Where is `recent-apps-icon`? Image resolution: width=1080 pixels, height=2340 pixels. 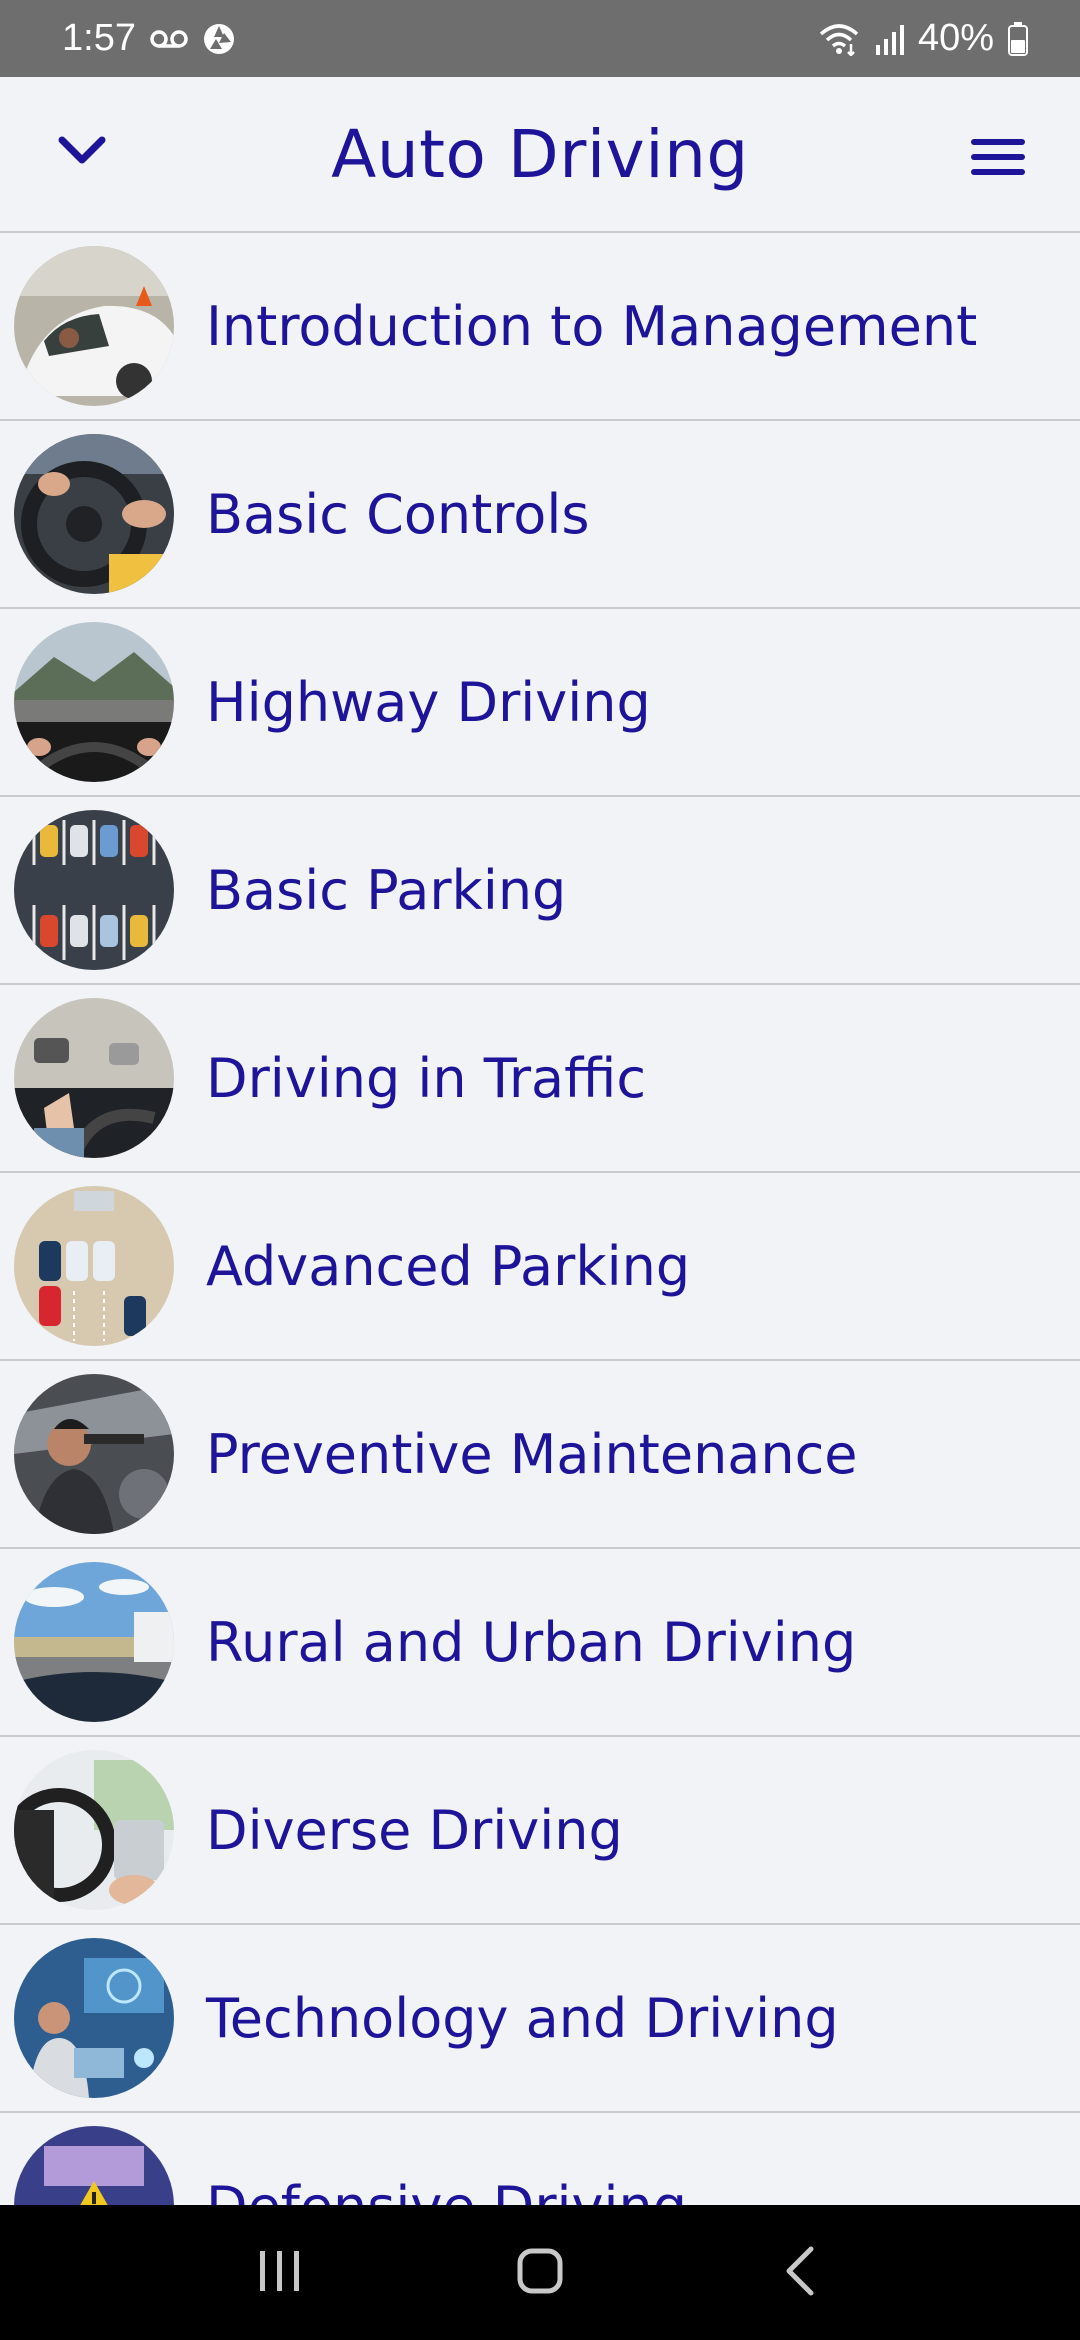 recent-apps-icon is located at coordinates (280, 2273).